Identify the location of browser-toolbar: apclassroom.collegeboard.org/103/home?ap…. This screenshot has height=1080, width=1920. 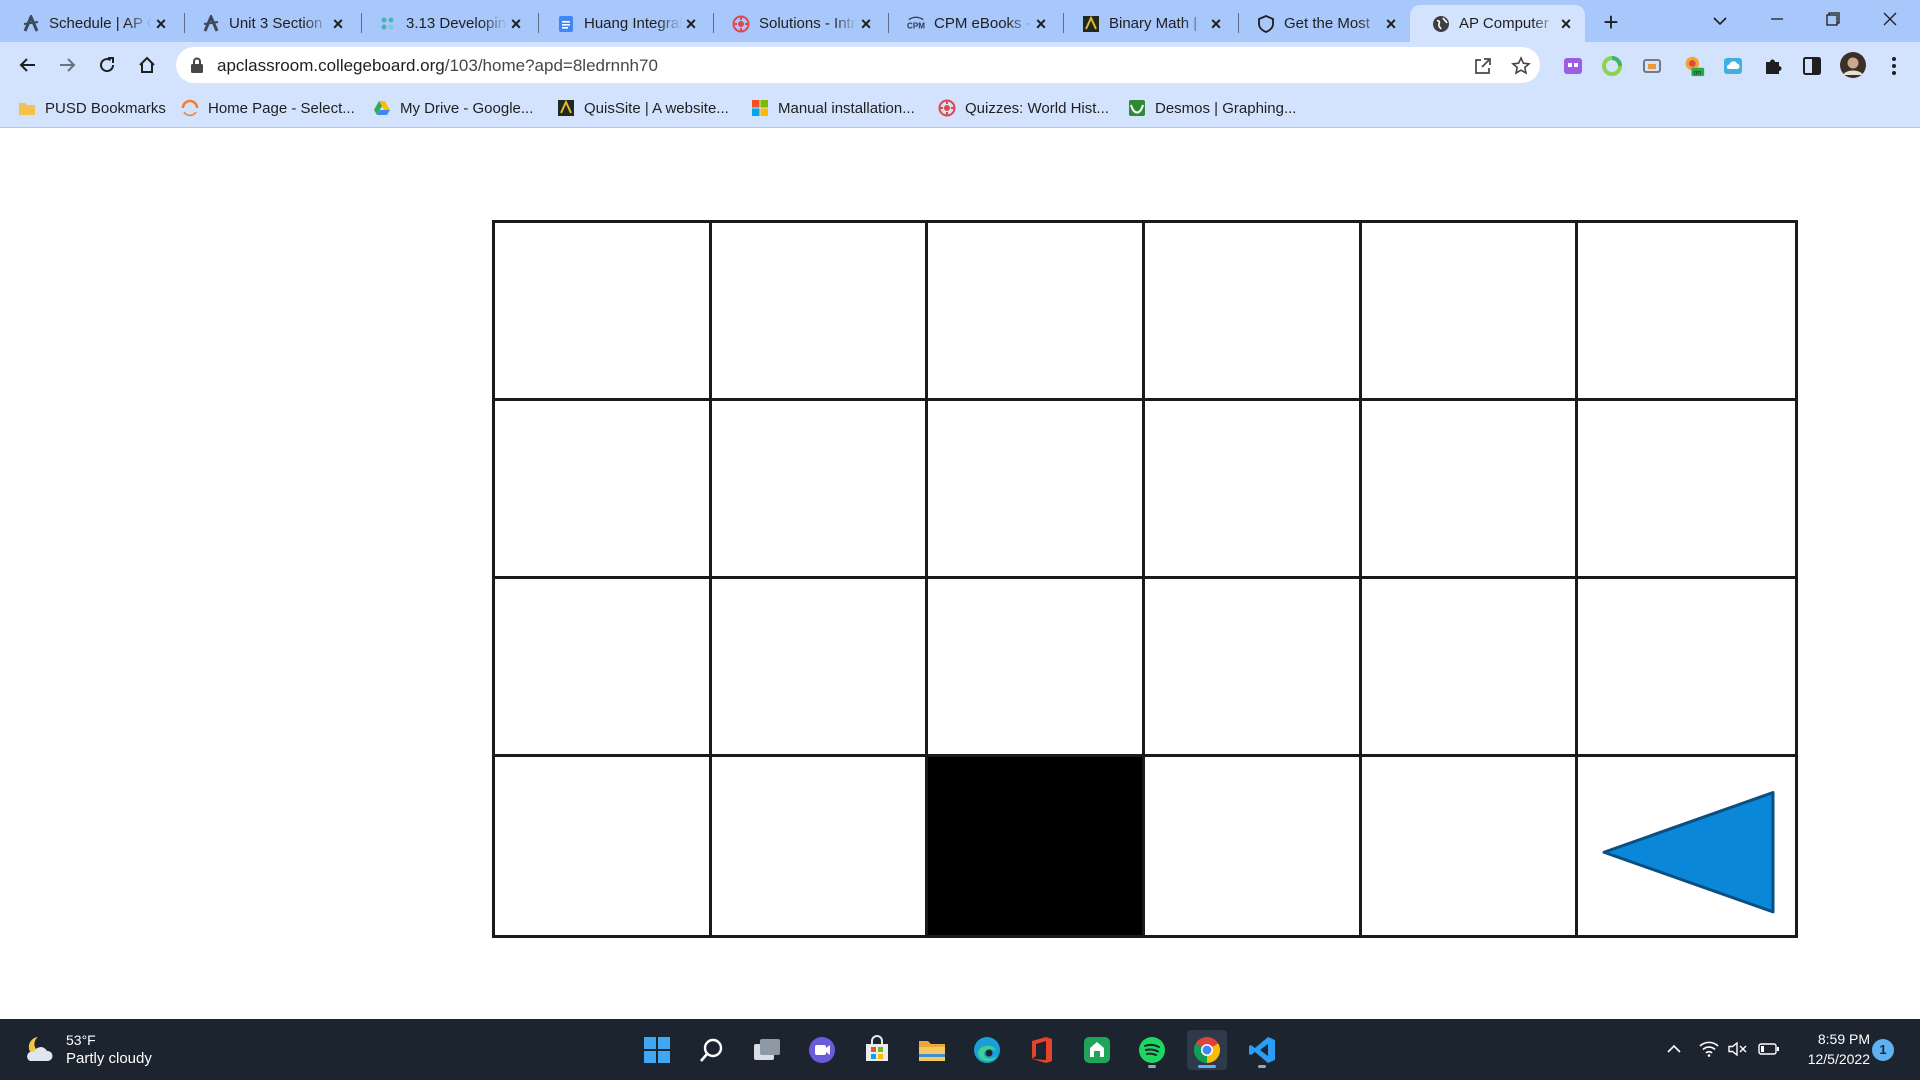
(960, 65).